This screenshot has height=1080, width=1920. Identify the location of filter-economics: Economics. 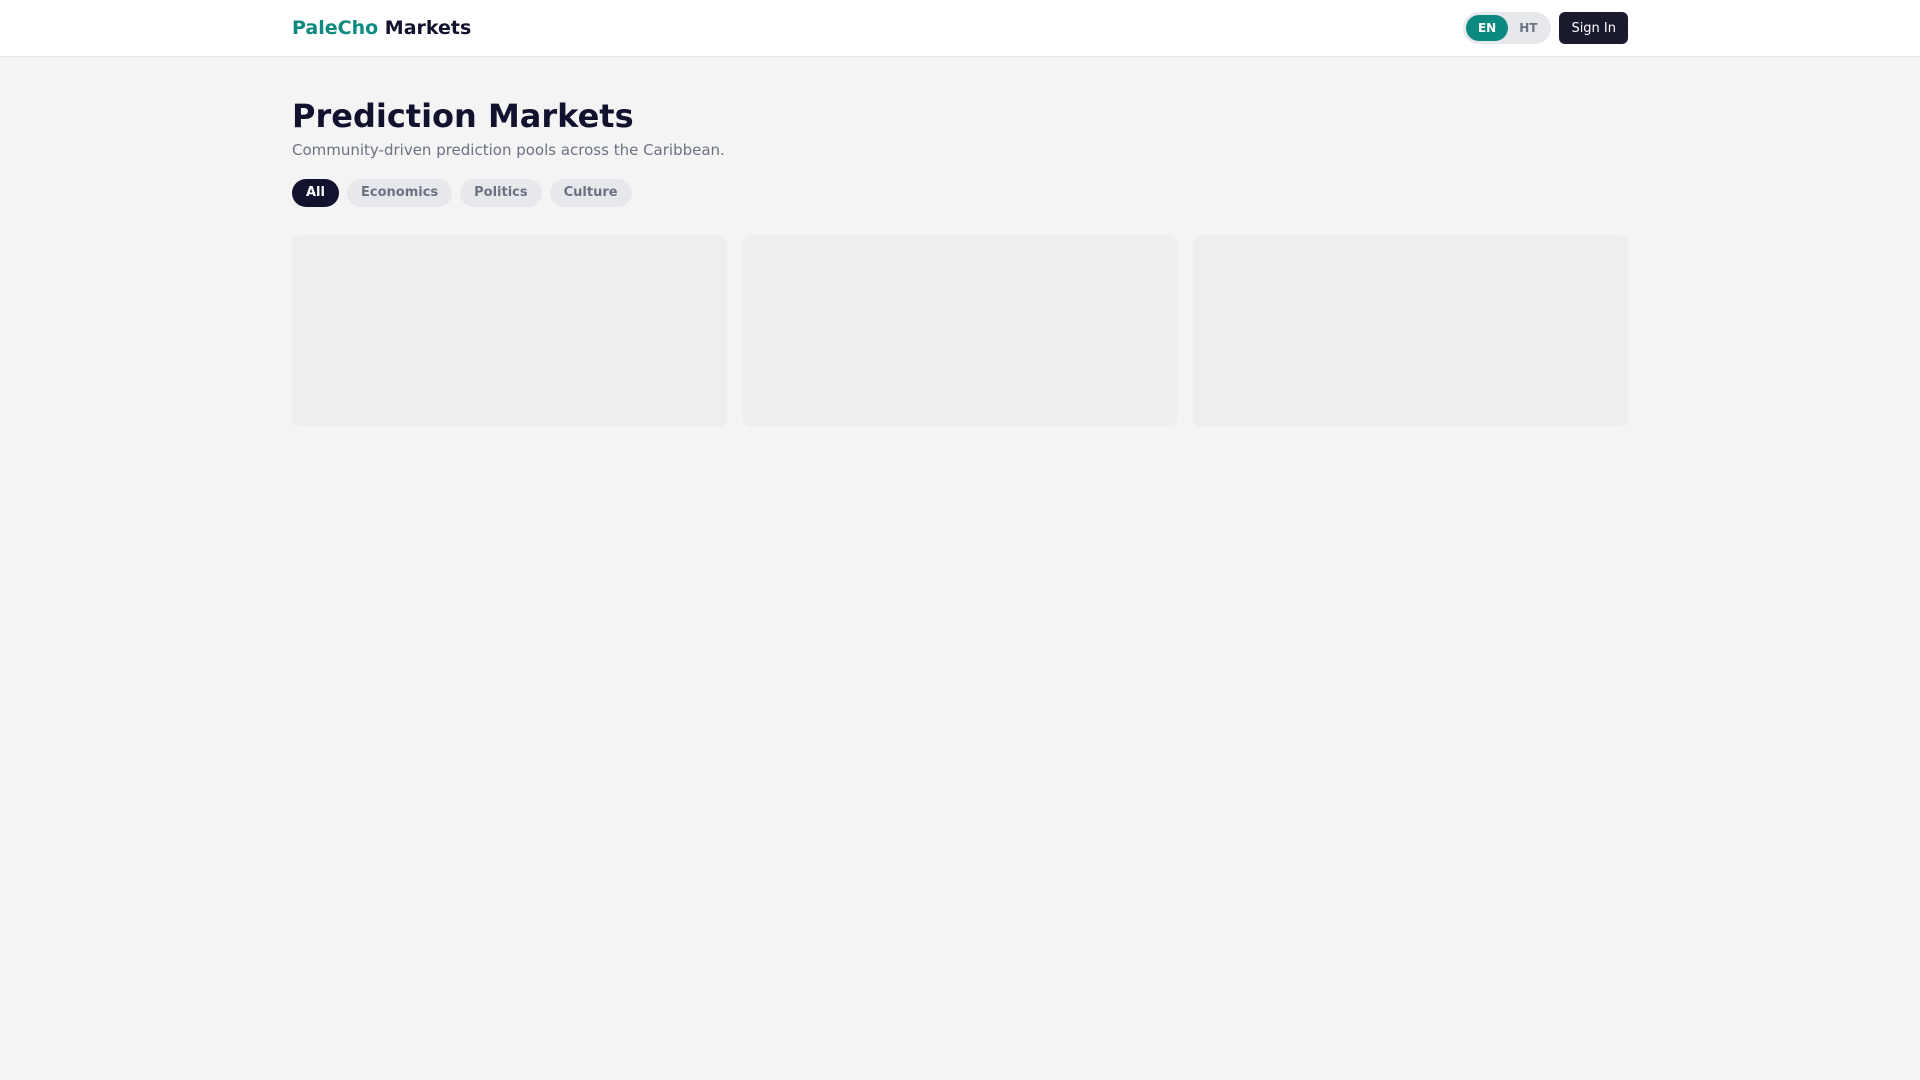
(399, 193).